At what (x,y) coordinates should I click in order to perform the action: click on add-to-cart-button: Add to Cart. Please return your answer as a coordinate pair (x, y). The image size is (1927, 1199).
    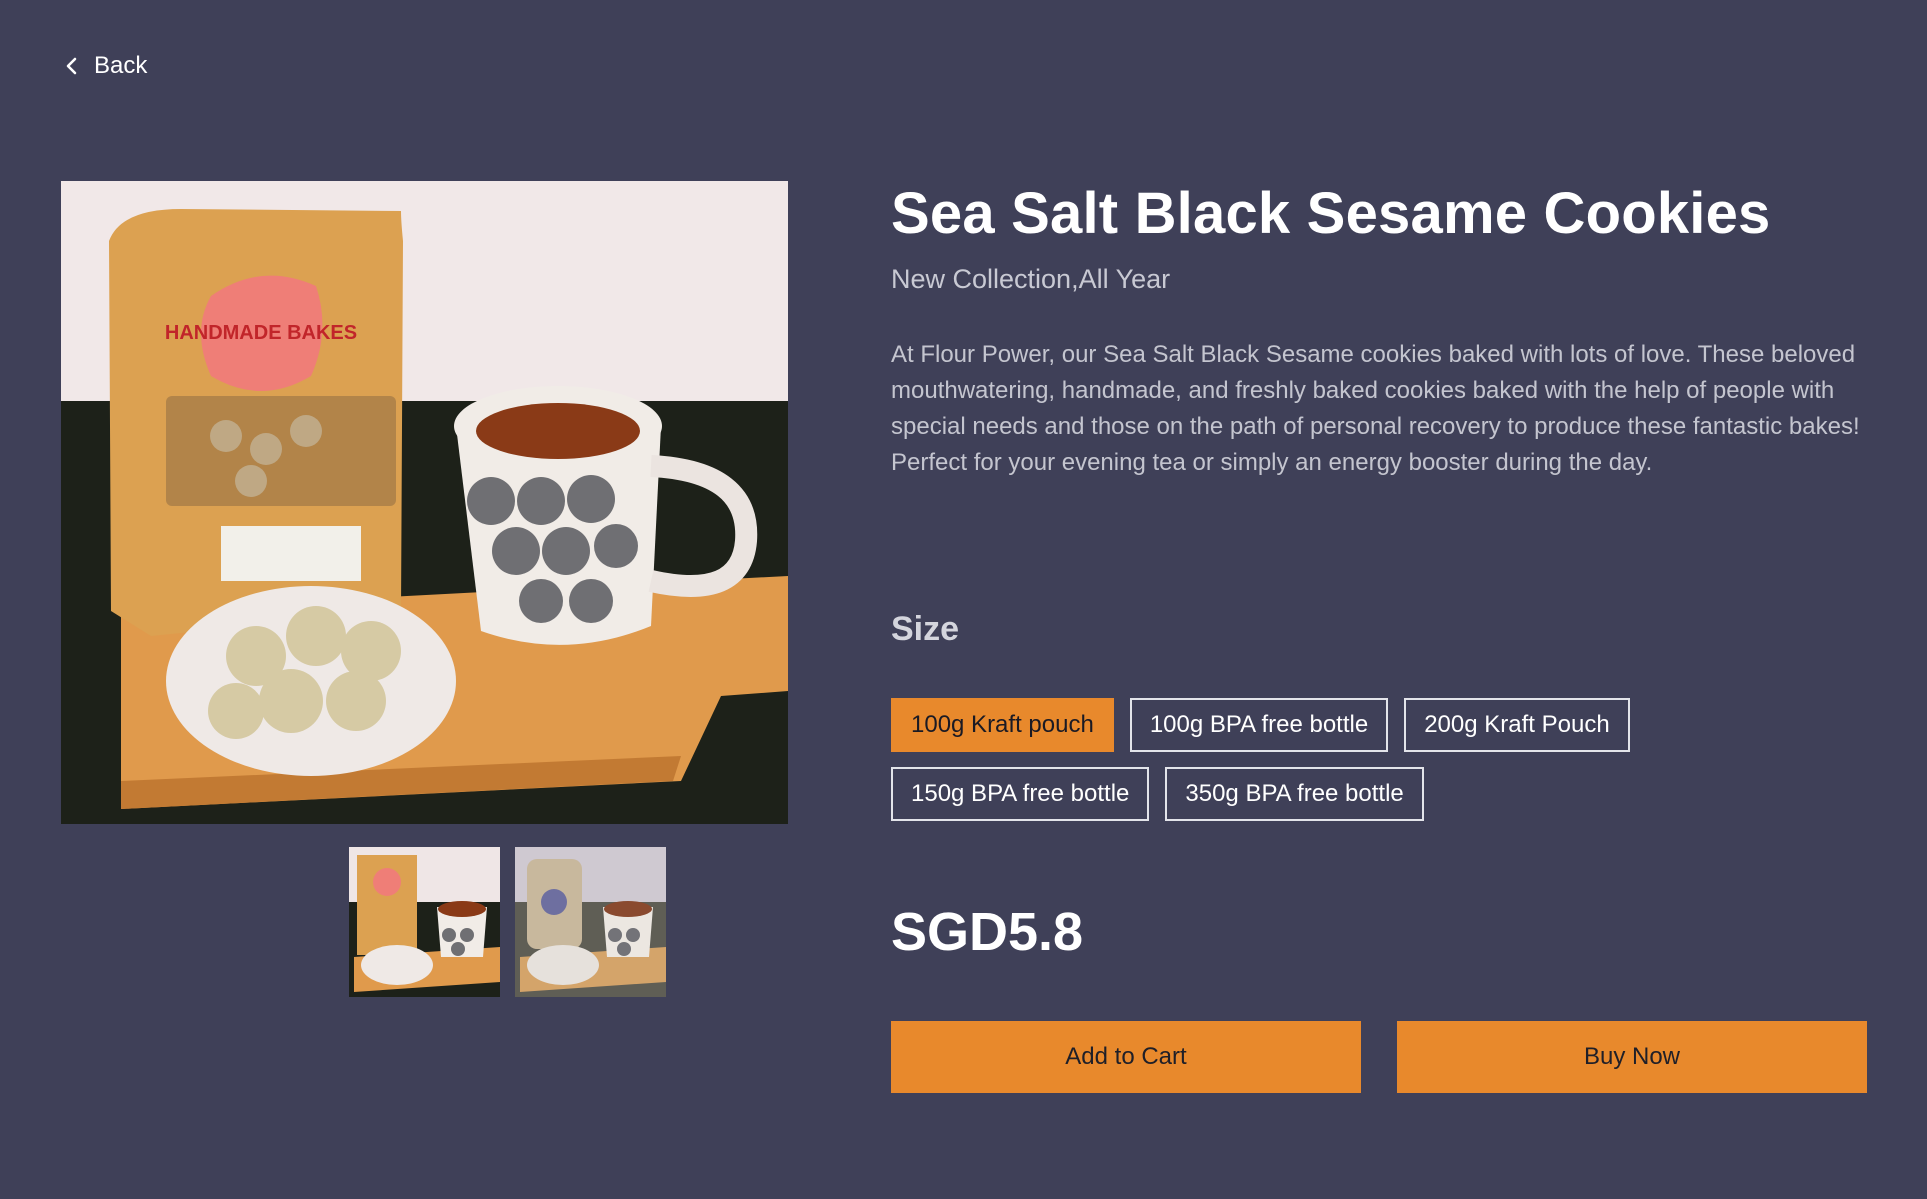
    Looking at the image, I should click on (1126, 1057).